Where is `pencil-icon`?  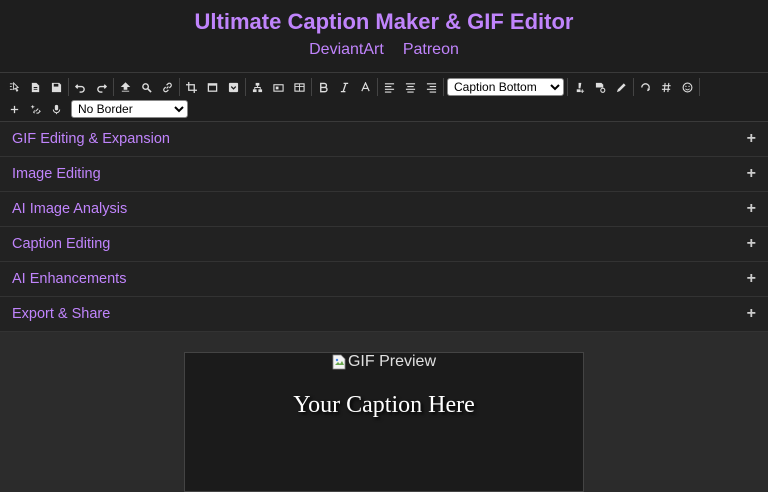 pencil-icon is located at coordinates (621, 87).